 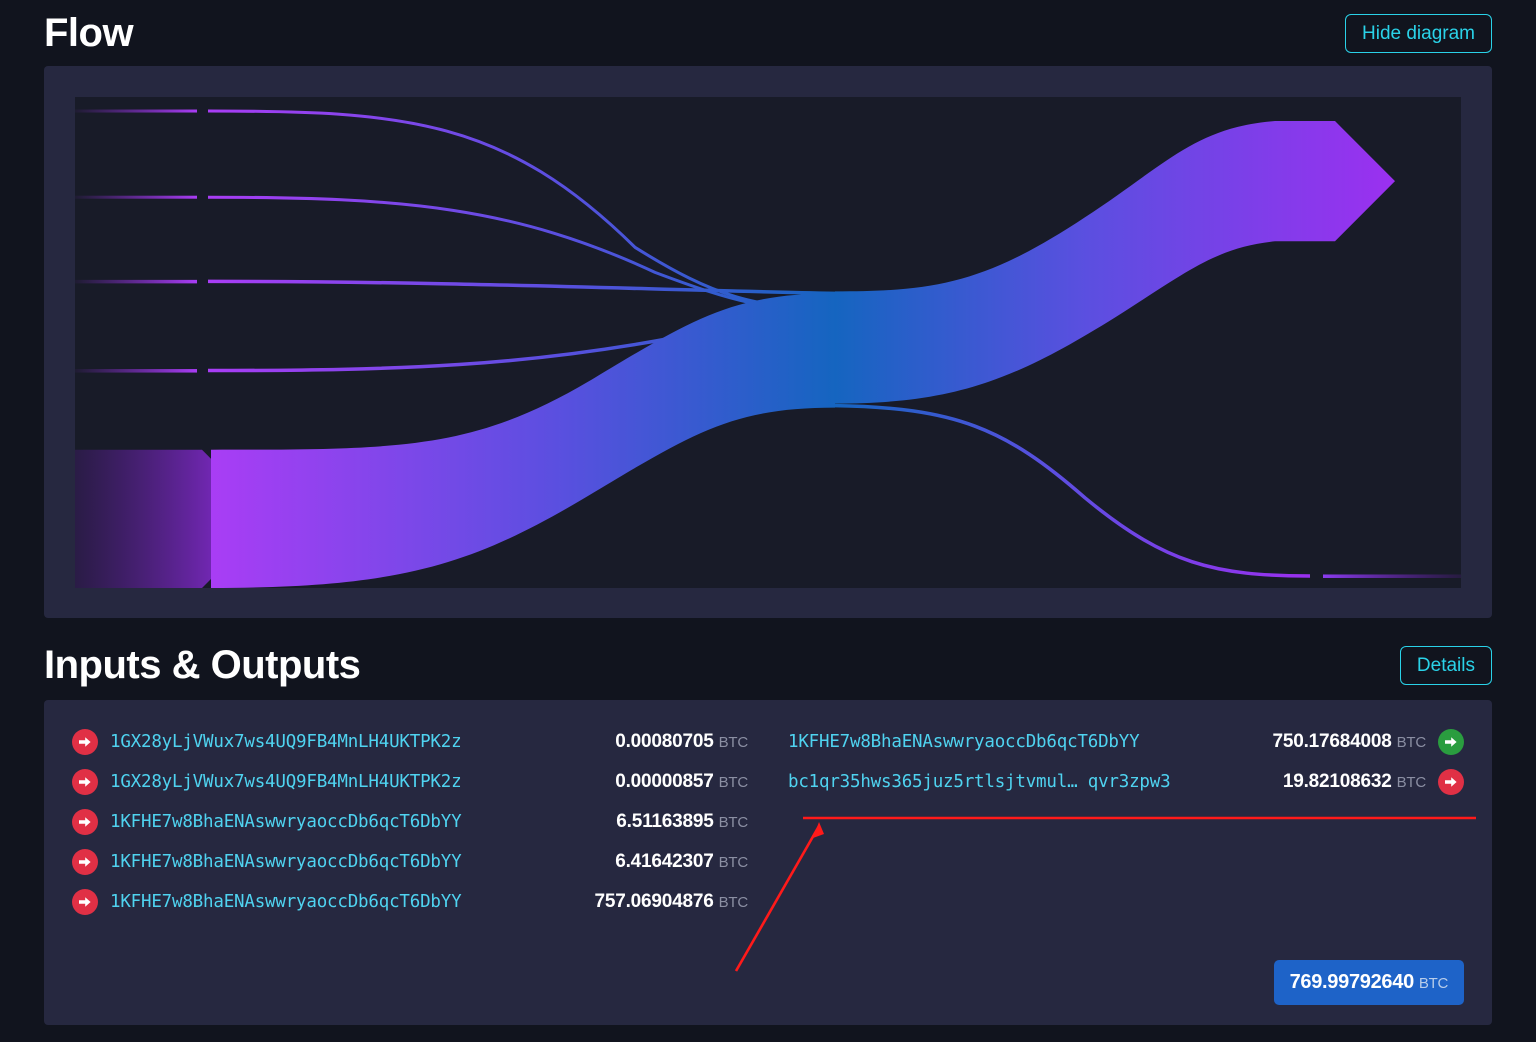 I want to click on input-amount: 757.06904876 BTC, so click(x=671, y=901).